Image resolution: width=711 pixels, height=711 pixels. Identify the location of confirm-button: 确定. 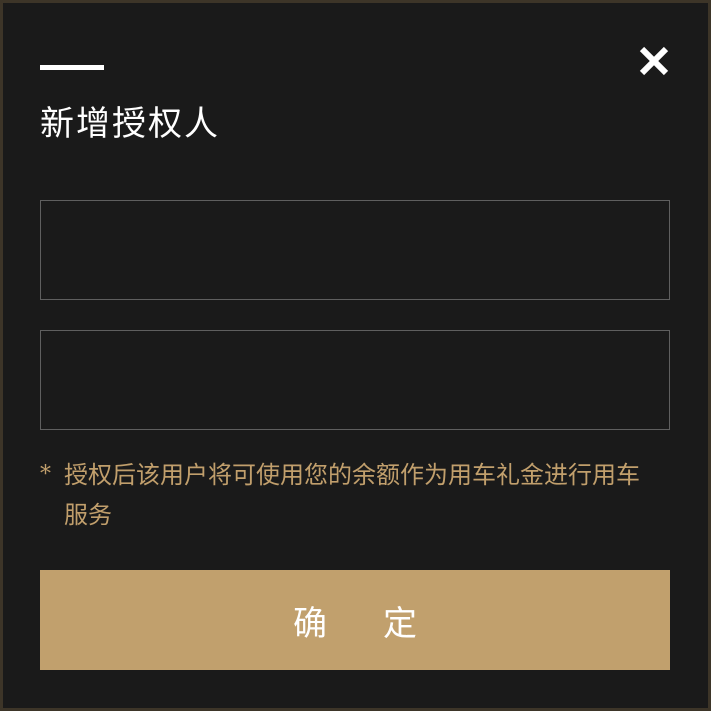
(355, 620).